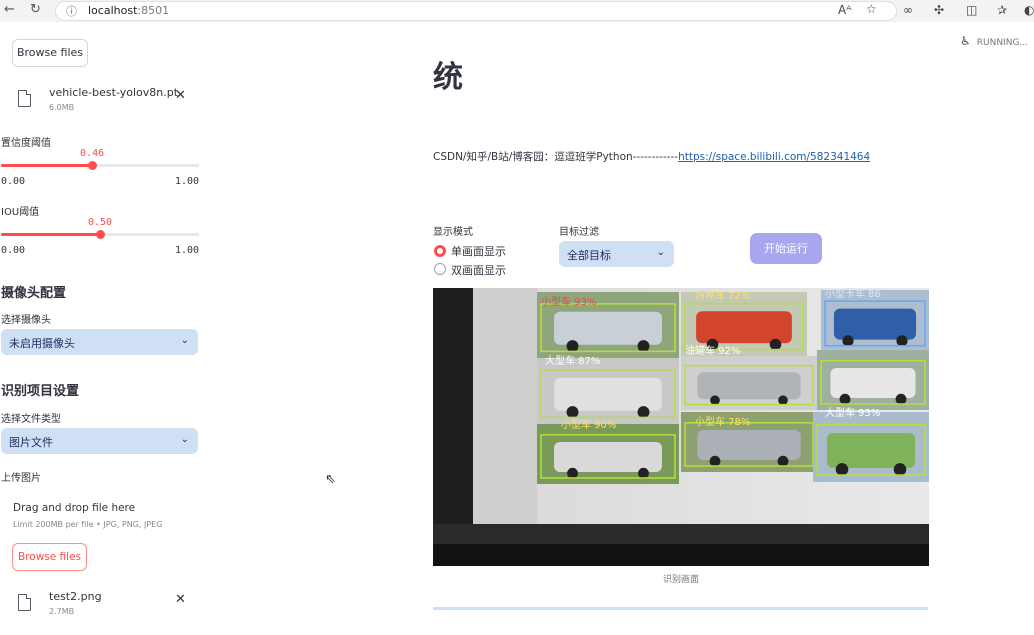 This screenshot has height=635, width=1034. I want to click on start-run-button: 开始运行, so click(786, 248).